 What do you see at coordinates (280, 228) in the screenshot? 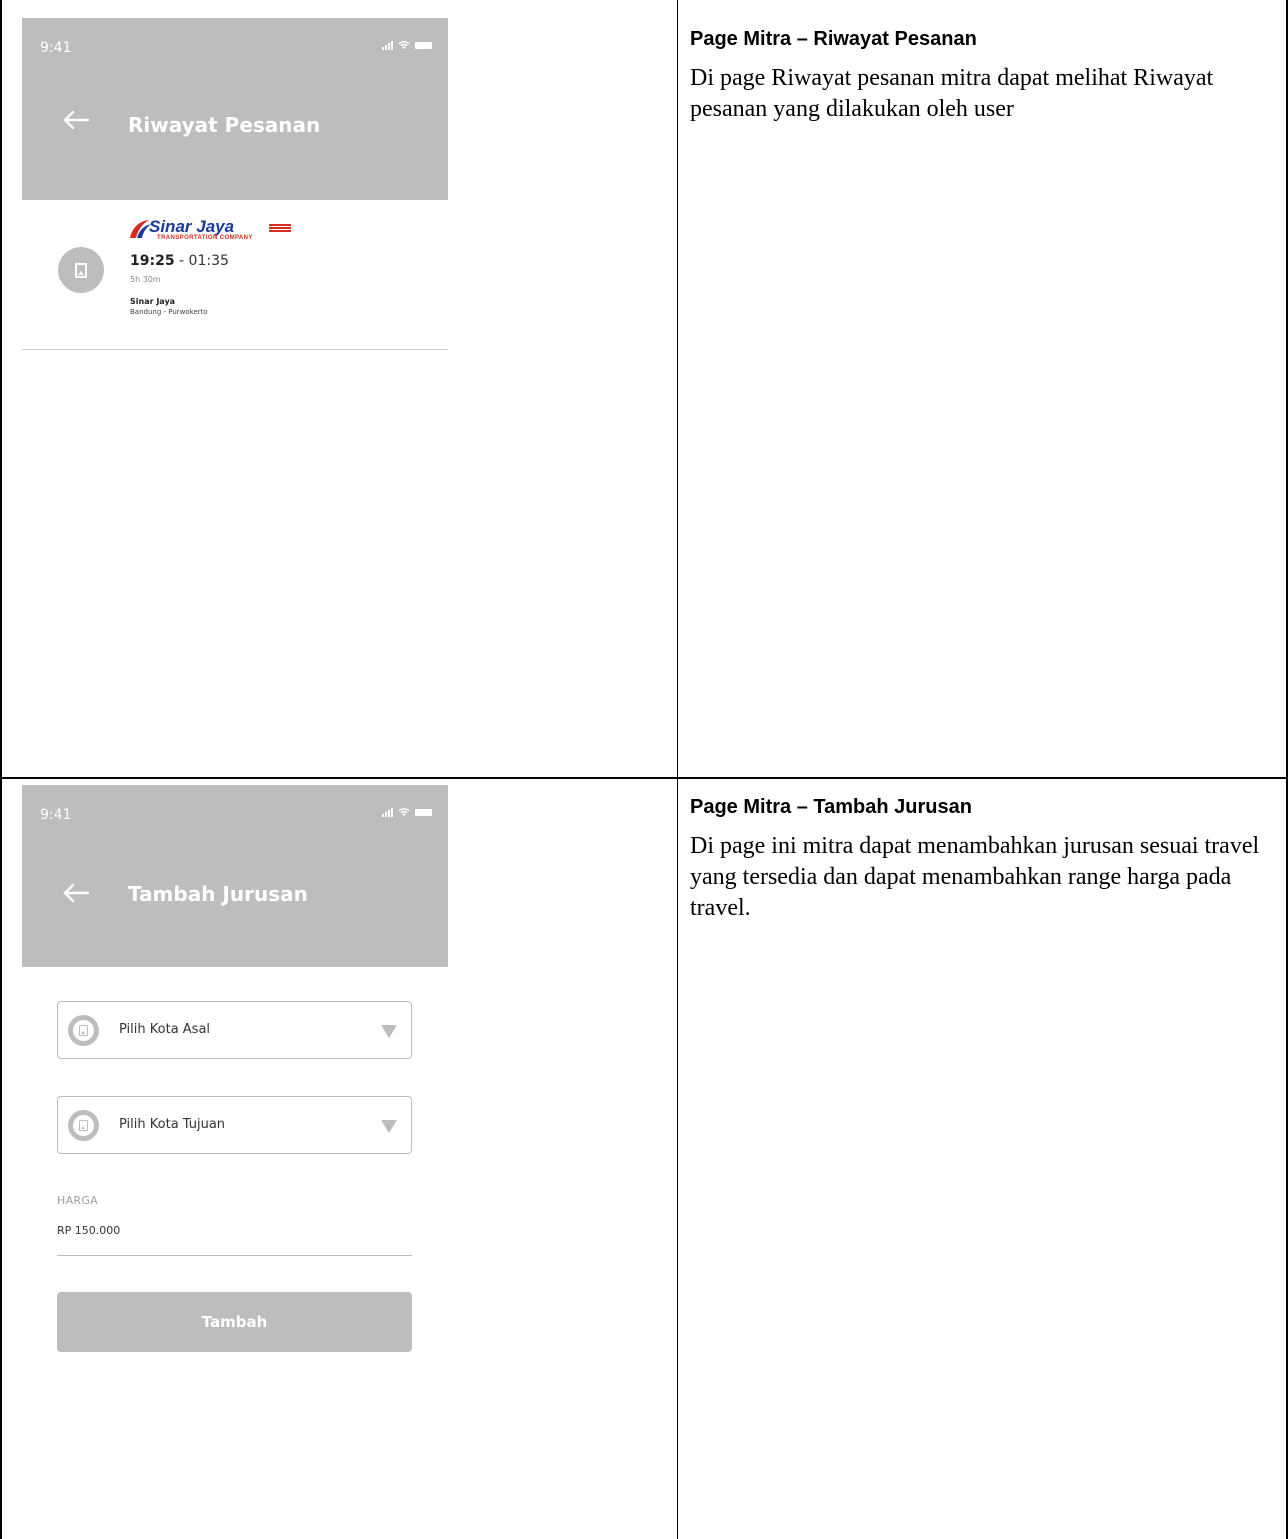
I see `logo-stripes` at bounding box center [280, 228].